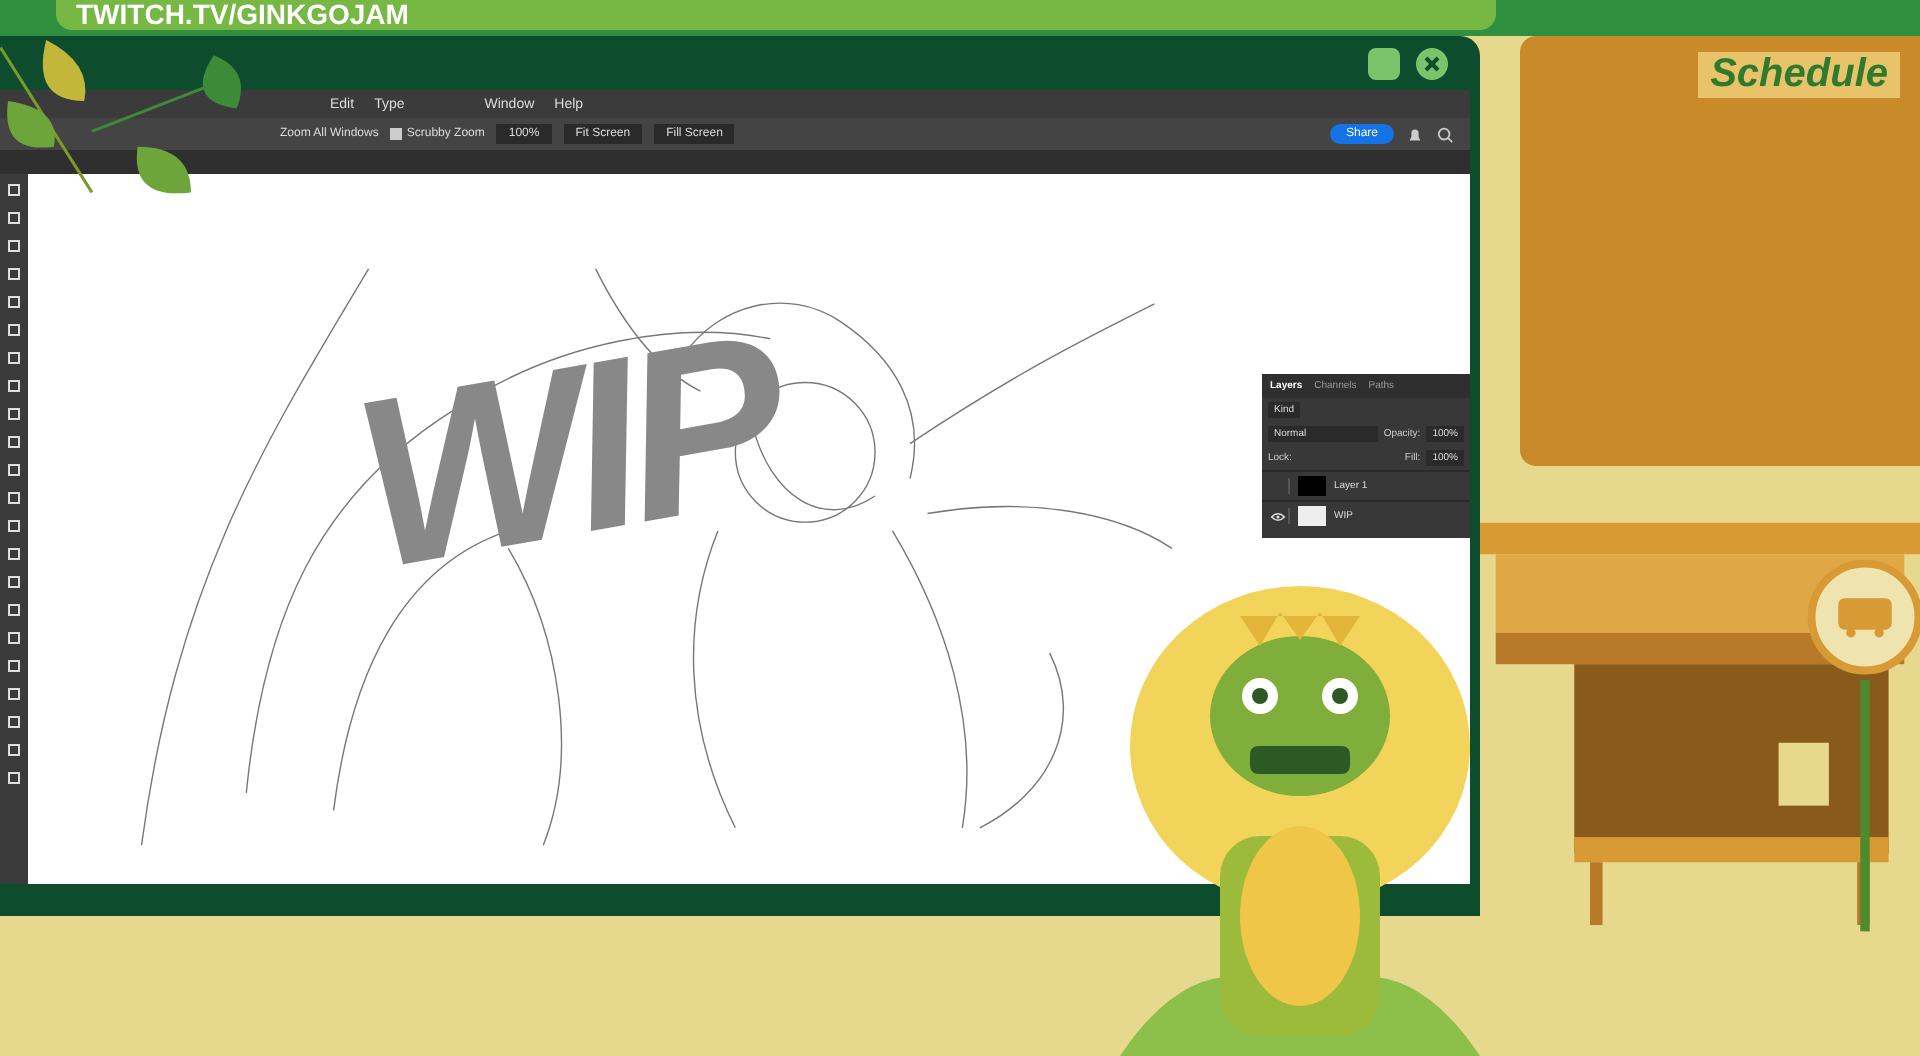 The width and height of the screenshot is (1920, 1056). What do you see at coordinates (1799, 75) in the screenshot?
I see `schedule-title: Schedule` at bounding box center [1799, 75].